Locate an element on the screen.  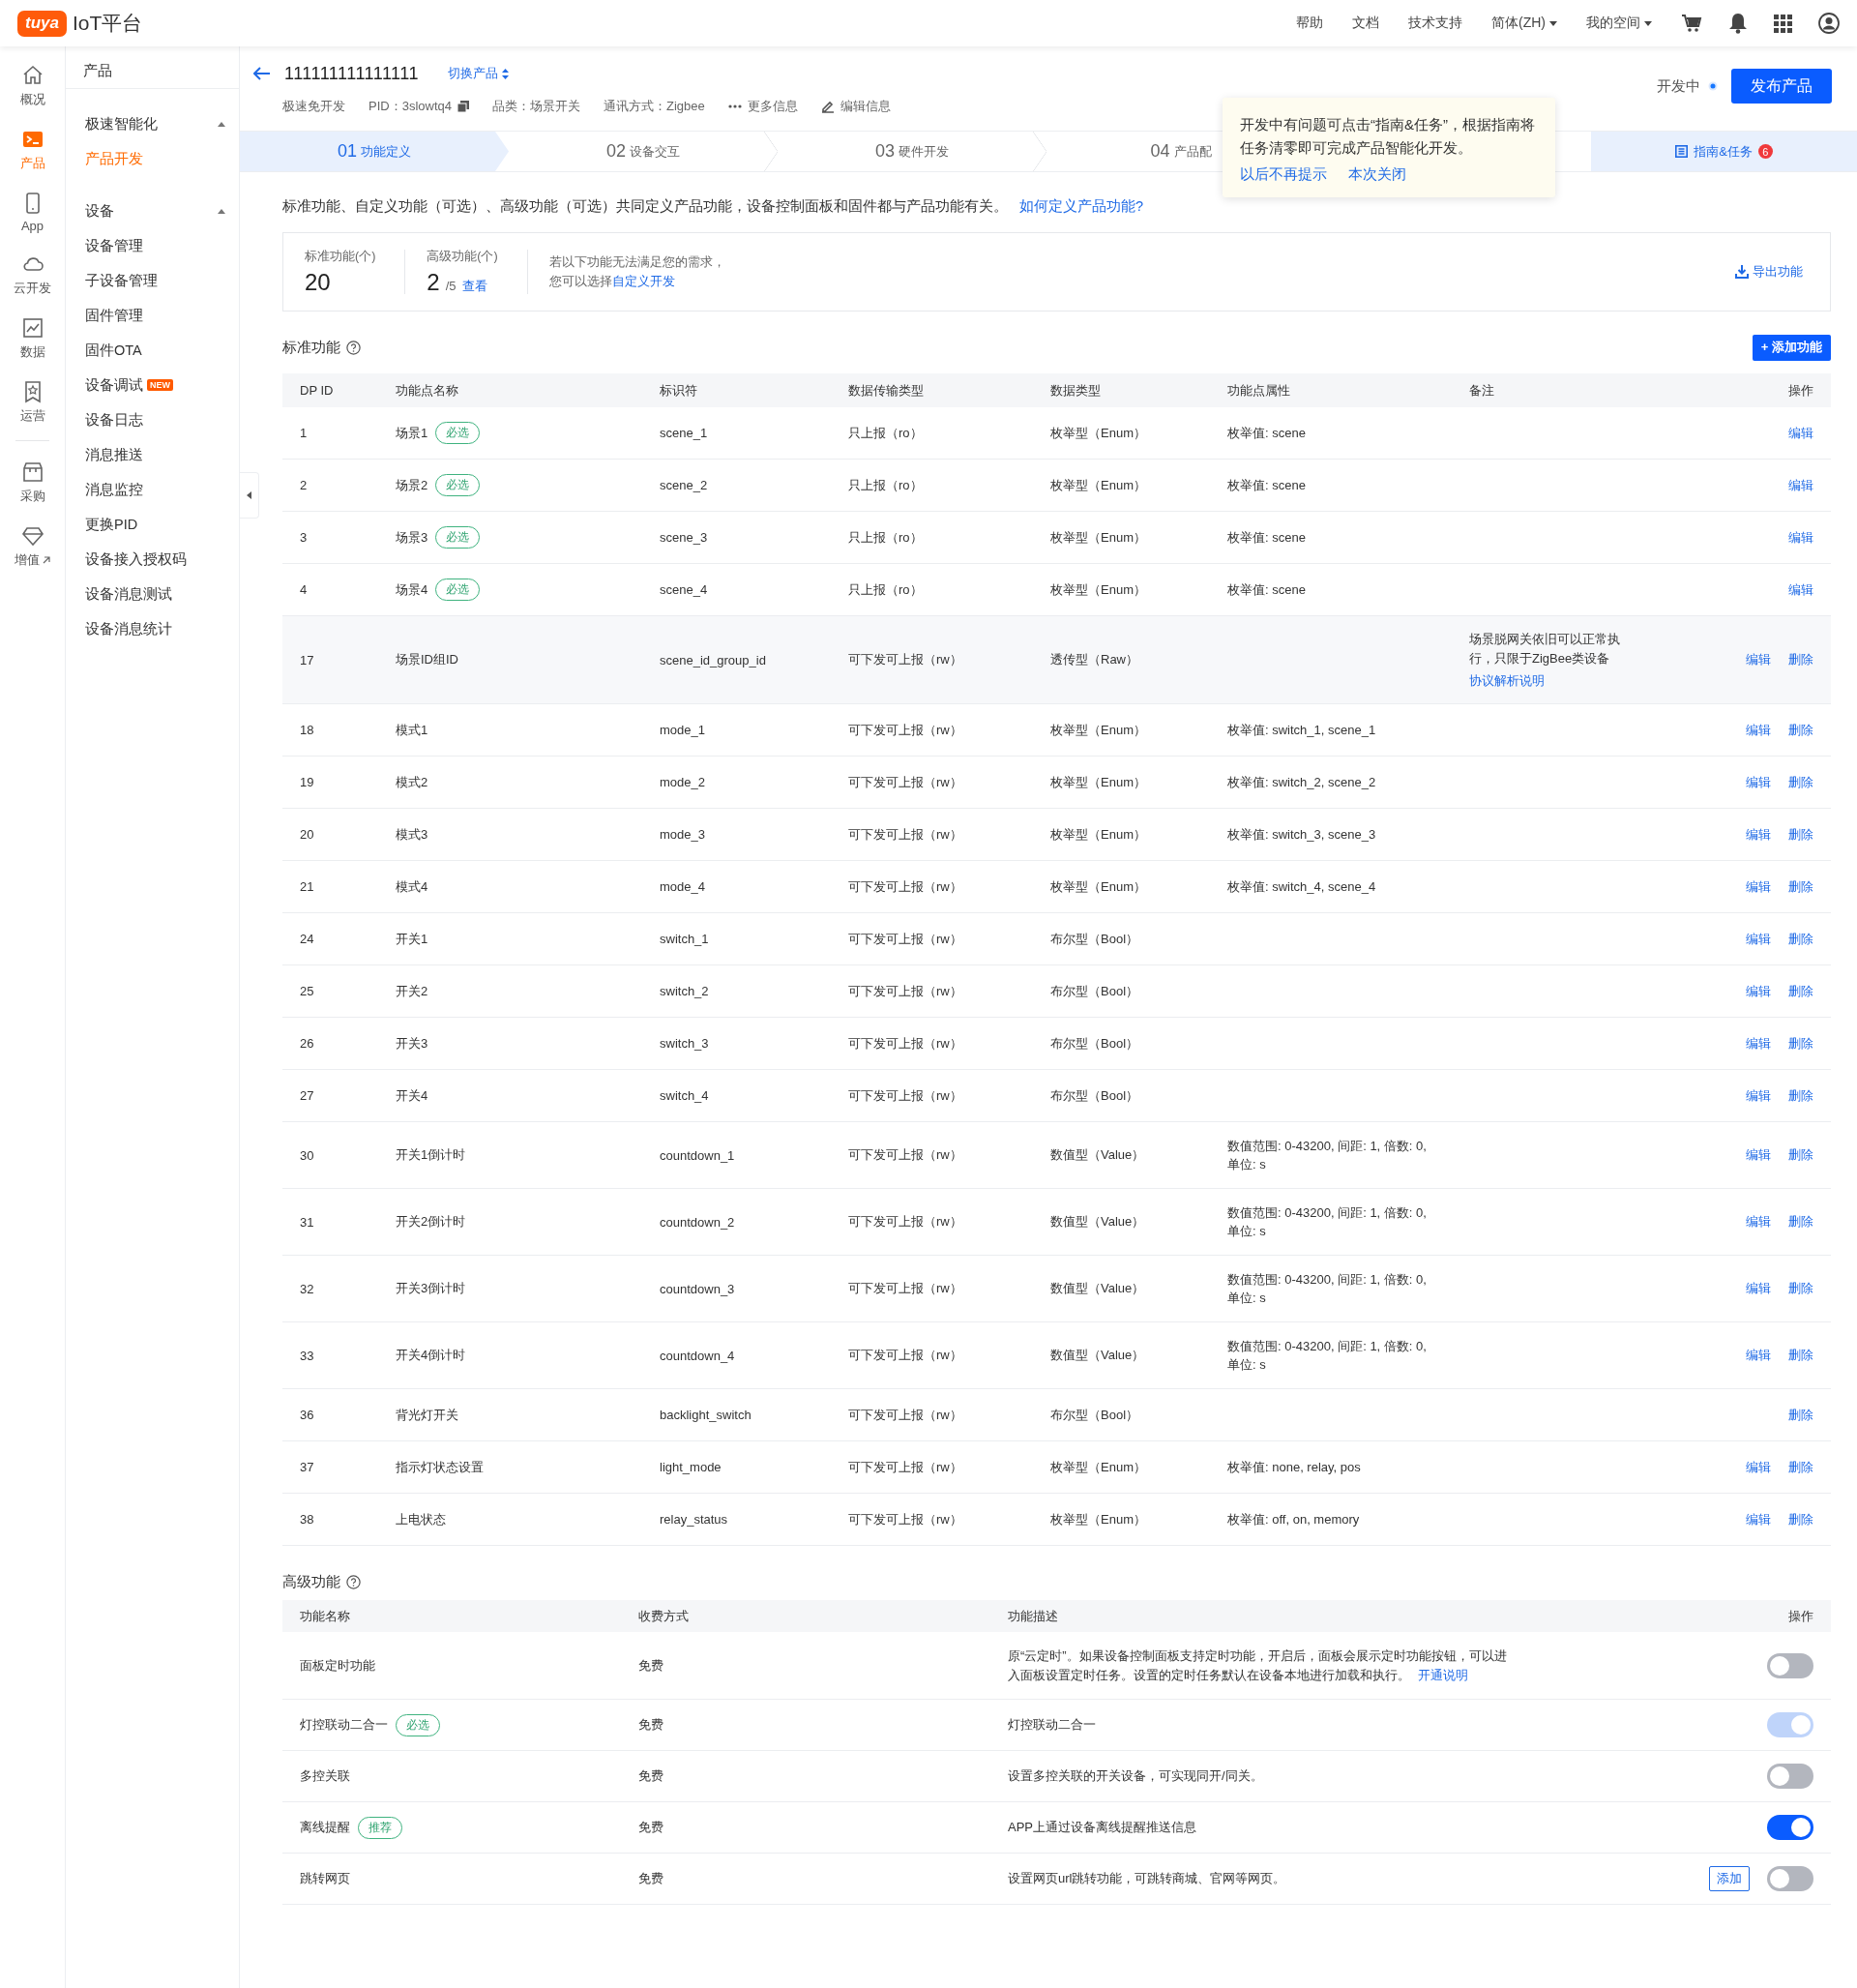
sidebar-item: 固件管理 is located at coordinates (152, 315).